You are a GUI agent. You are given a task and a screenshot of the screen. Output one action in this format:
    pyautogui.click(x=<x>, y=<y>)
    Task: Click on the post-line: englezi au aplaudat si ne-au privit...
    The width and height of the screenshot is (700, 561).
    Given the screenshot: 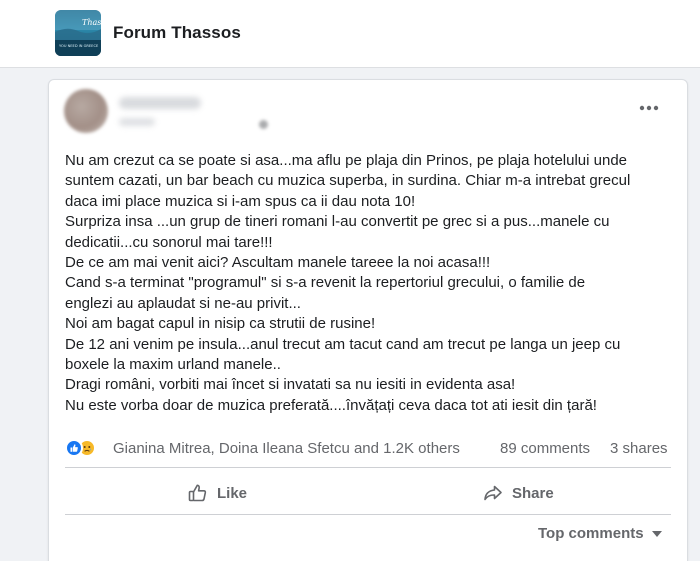 What is the action you would take?
    pyautogui.click(x=183, y=303)
    